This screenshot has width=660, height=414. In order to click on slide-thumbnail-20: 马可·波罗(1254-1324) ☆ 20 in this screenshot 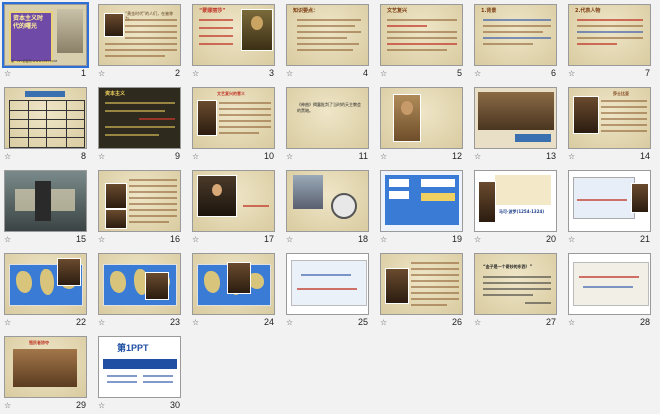, I will do `click(515, 208)`.